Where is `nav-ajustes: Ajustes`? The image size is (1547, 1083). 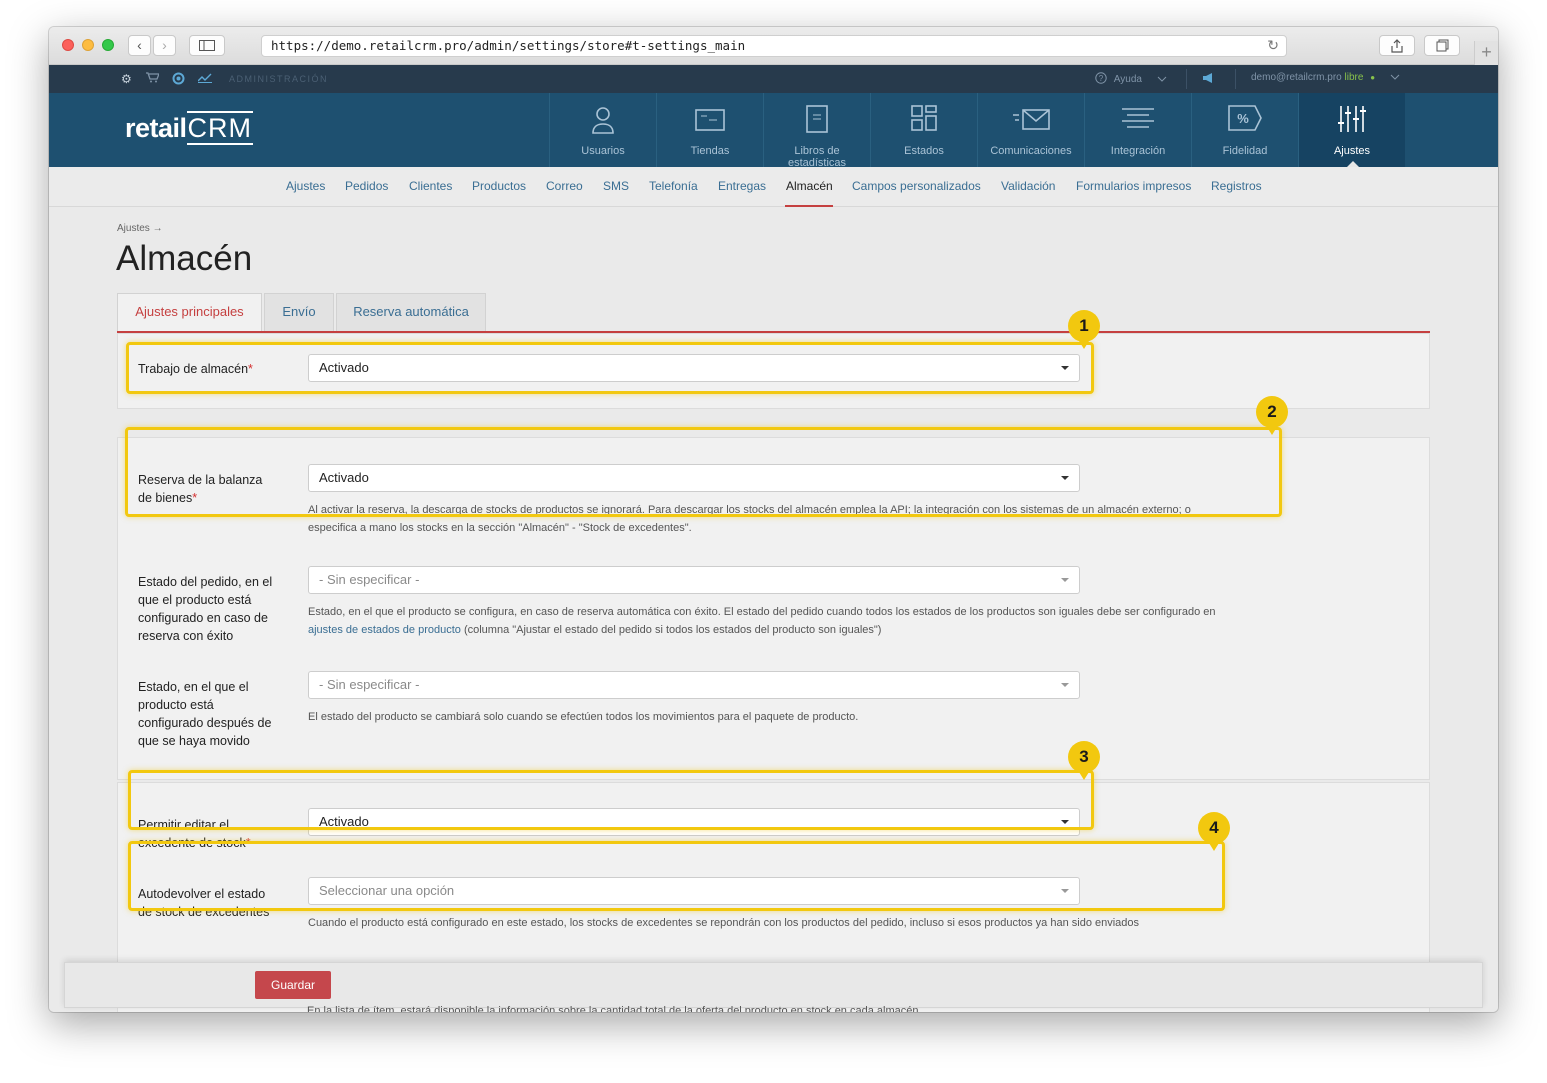
nav-ajustes: Ajustes is located at coordinates (1351, 130).